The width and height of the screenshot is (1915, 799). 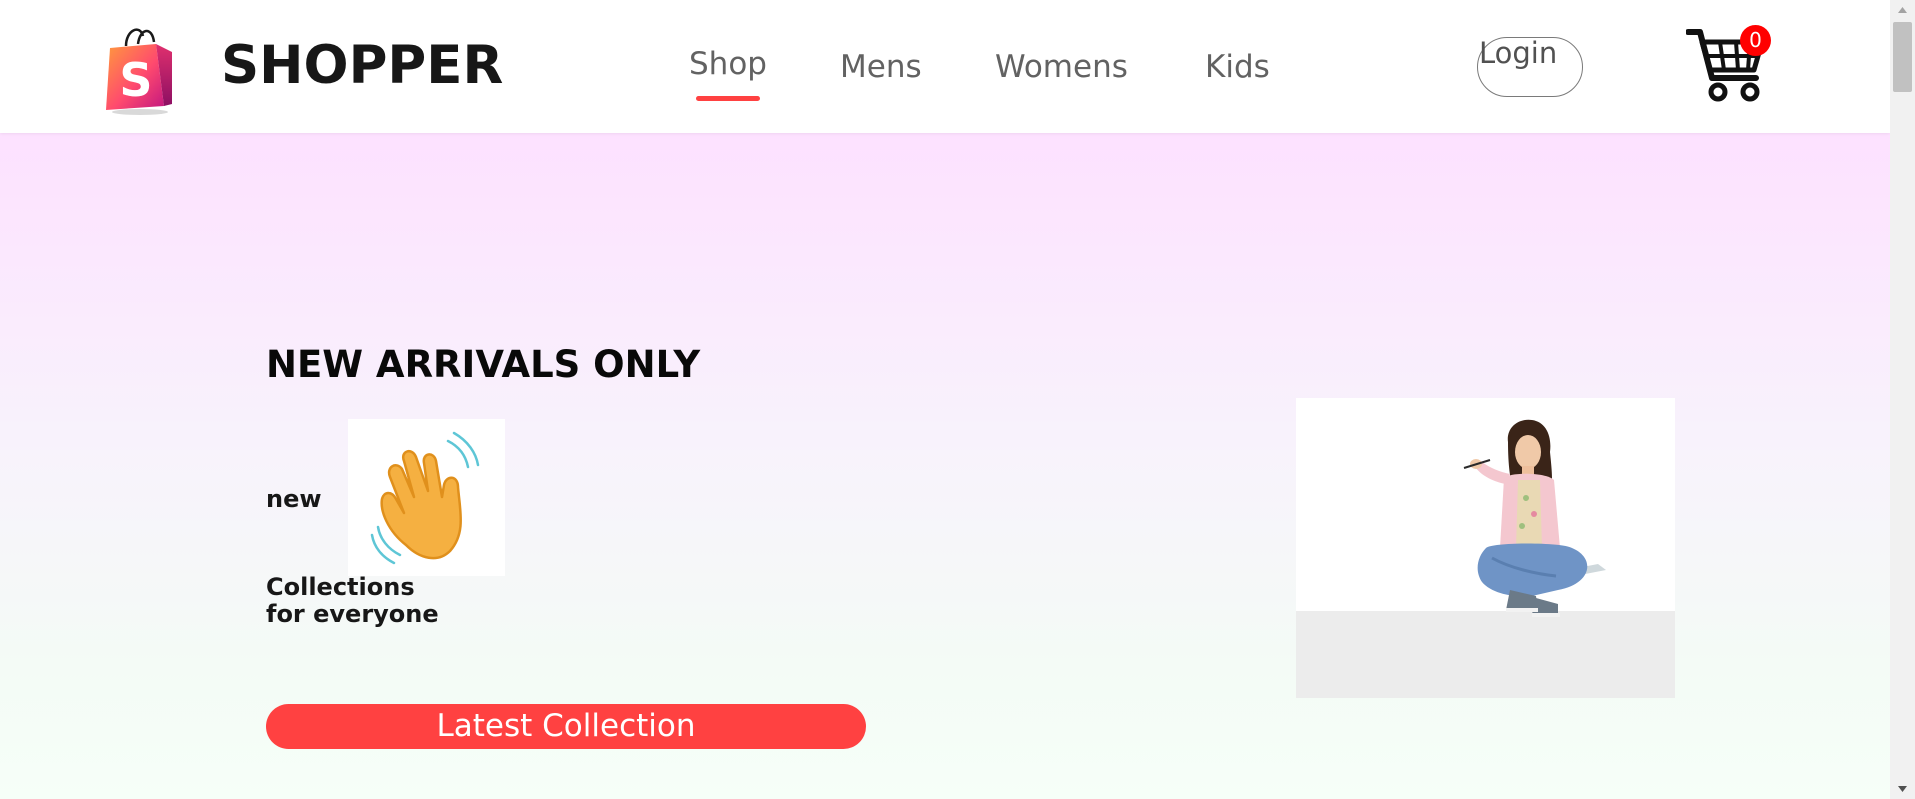 I want to click on hero-collections-text: Collections for everyone, so click(x=352, y=601).